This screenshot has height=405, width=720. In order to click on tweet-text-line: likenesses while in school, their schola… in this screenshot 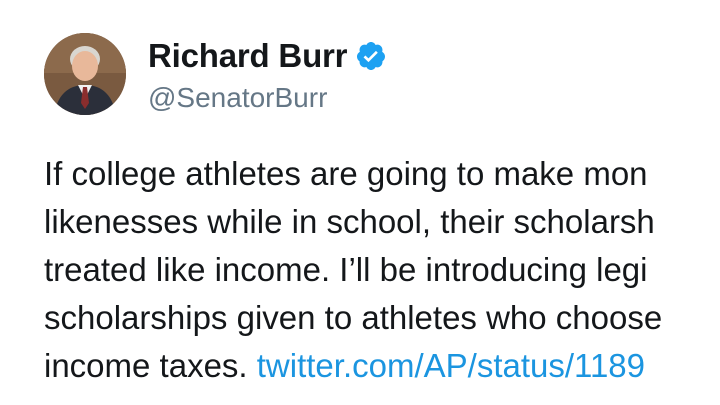, I will do `click(349, 221)`.